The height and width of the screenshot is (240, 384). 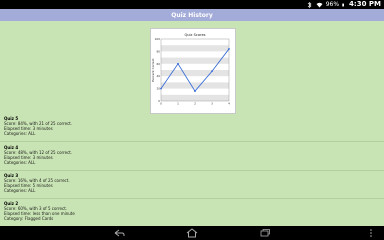 I want to click on y-tick-label: 100, so click(x=158, y=39).